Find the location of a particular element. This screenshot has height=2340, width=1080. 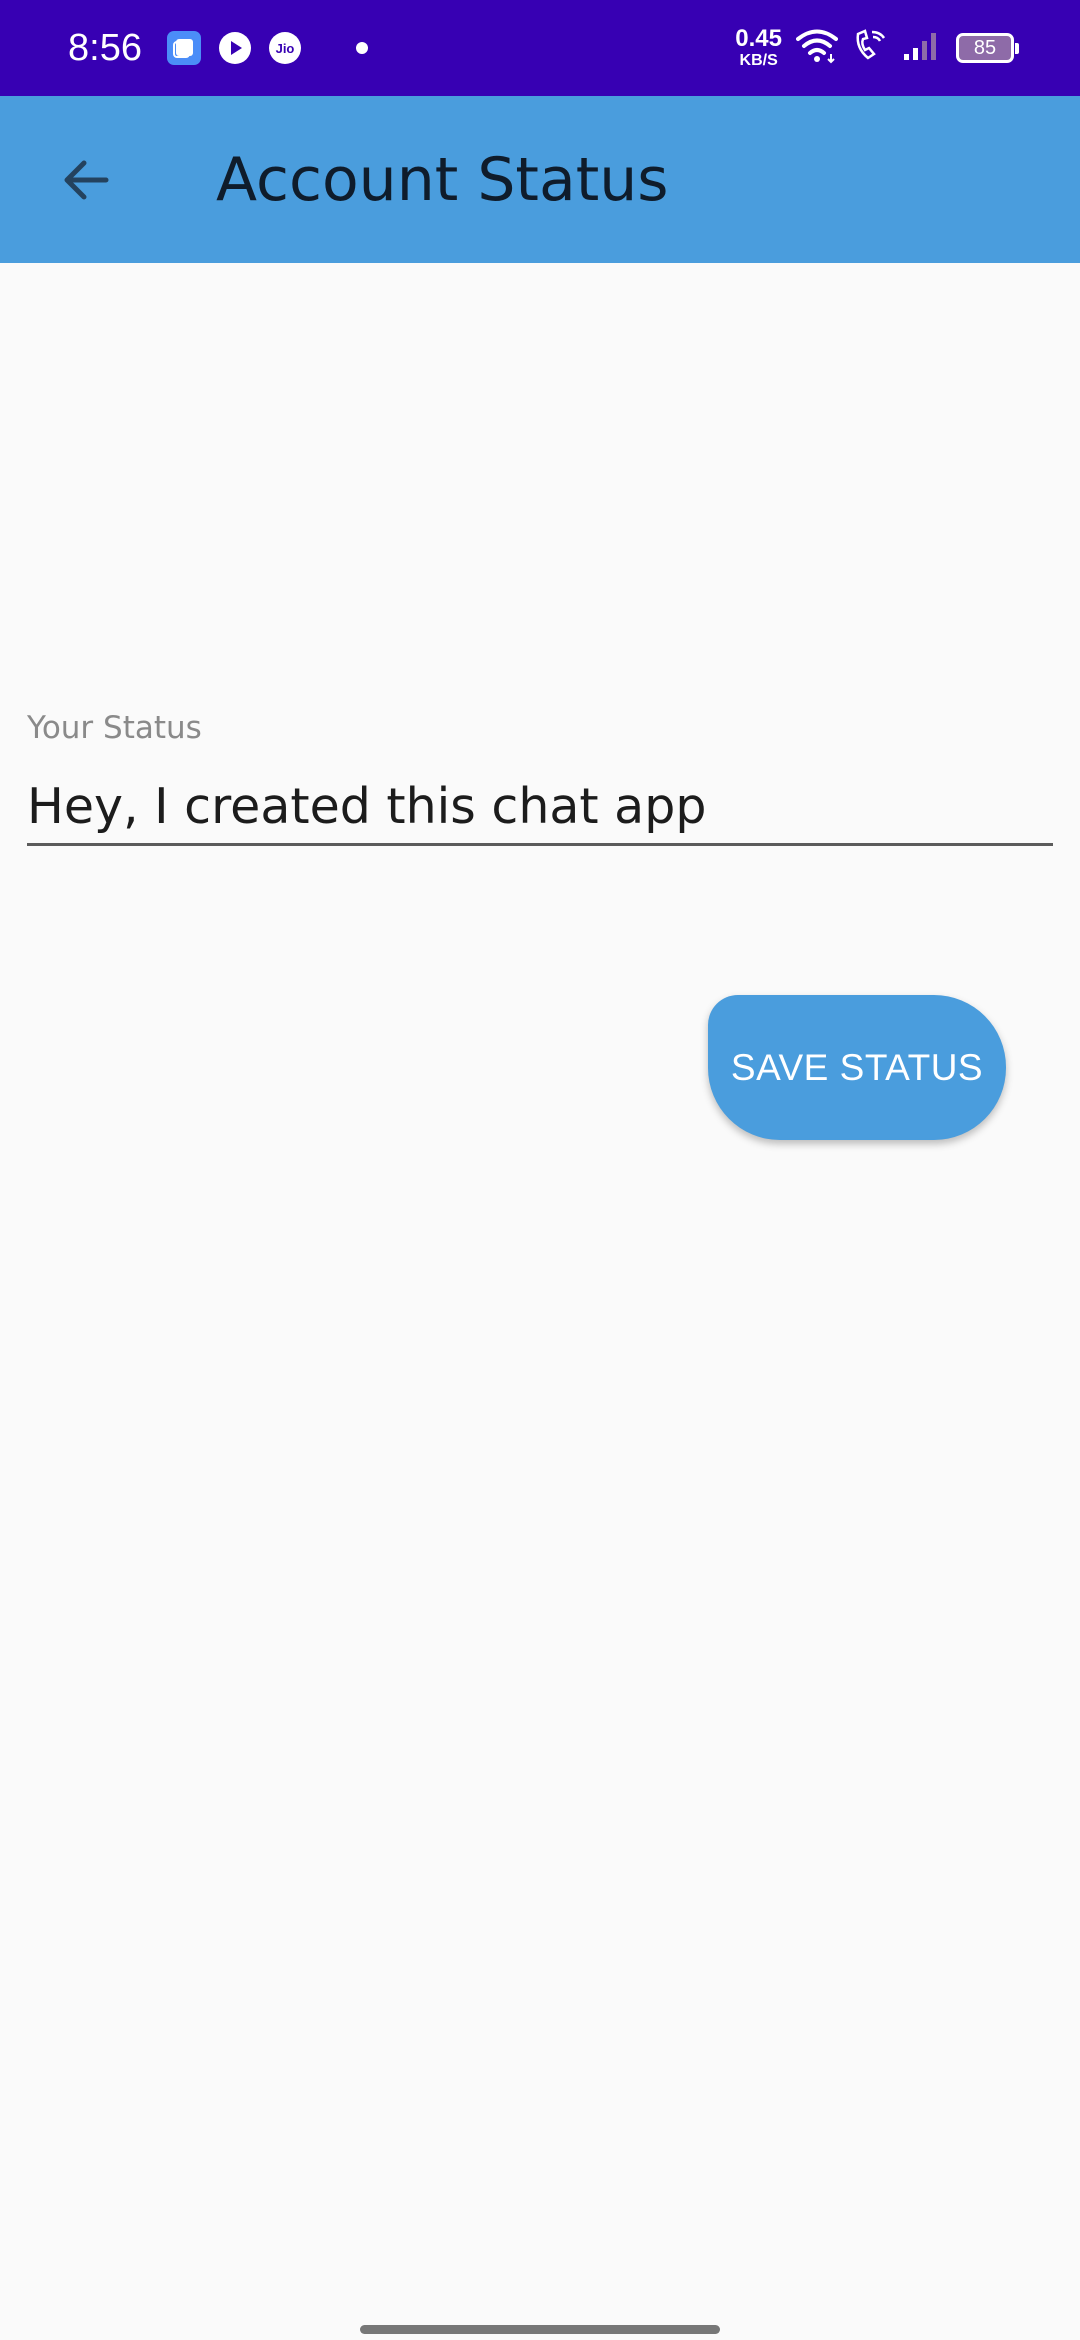

dot-icon is located at coordinates (362, 48).